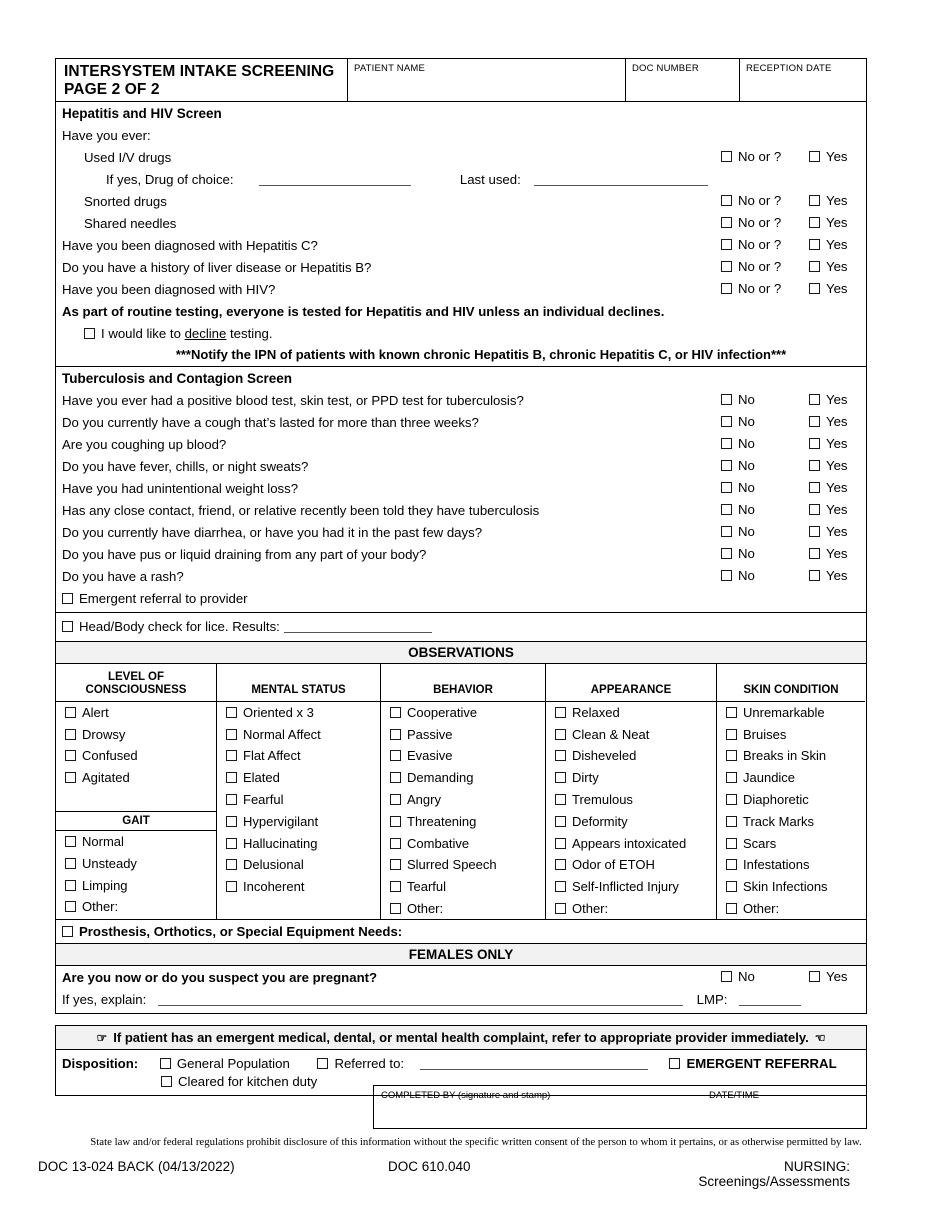 This screenshot has width=950, height=1230. Describe the element at coordinates (828, 575) in the screenshot. I see `tb-8-yes-option: Yes` at that location.